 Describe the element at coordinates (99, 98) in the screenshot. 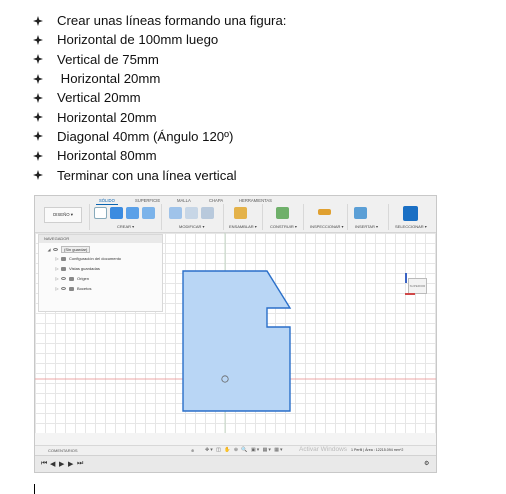

I see `list-item-text: Vertical 20mm` at that location.